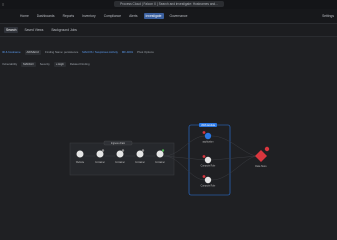 Image resolution: width=337 pixels, height=240 pixels. I want to click on nav-item-compliance: Compliance, so click(112, 16).